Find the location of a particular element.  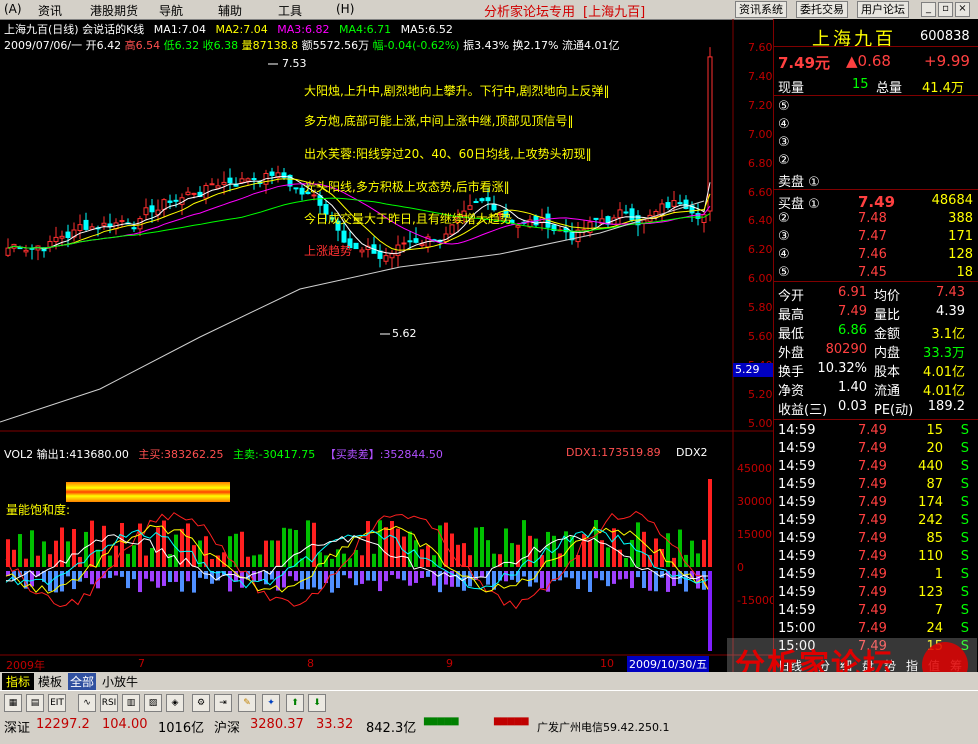

tick-row: 15:00 7.49 24 S is located at coordinates (876, 629).